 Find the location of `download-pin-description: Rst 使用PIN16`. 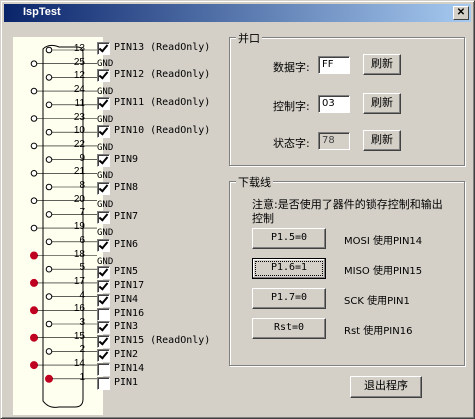

download-pin-description: Rst 使用PIN16 is located at coordinates (378, 331).